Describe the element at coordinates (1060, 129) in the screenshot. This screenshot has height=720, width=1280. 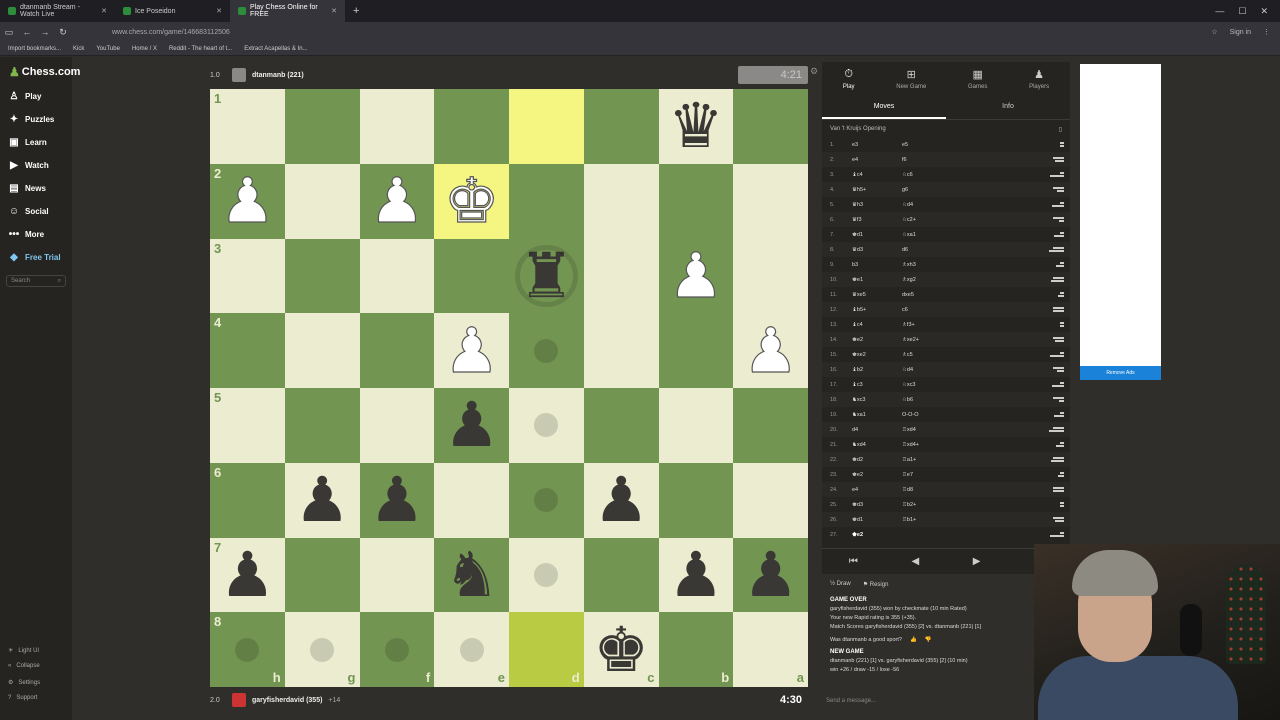
I see `bookmark-icon: ▯` at that location.